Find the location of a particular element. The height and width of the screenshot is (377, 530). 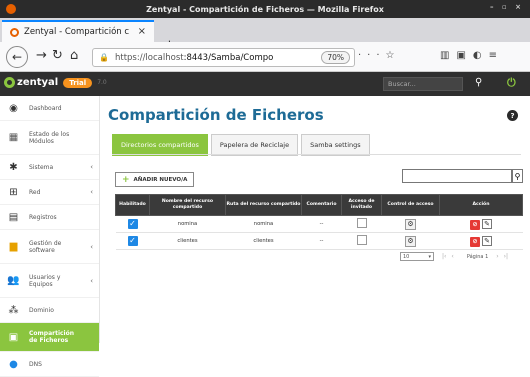

url-path: :8443/Samba/Compo is located at coordinates (228, 57).